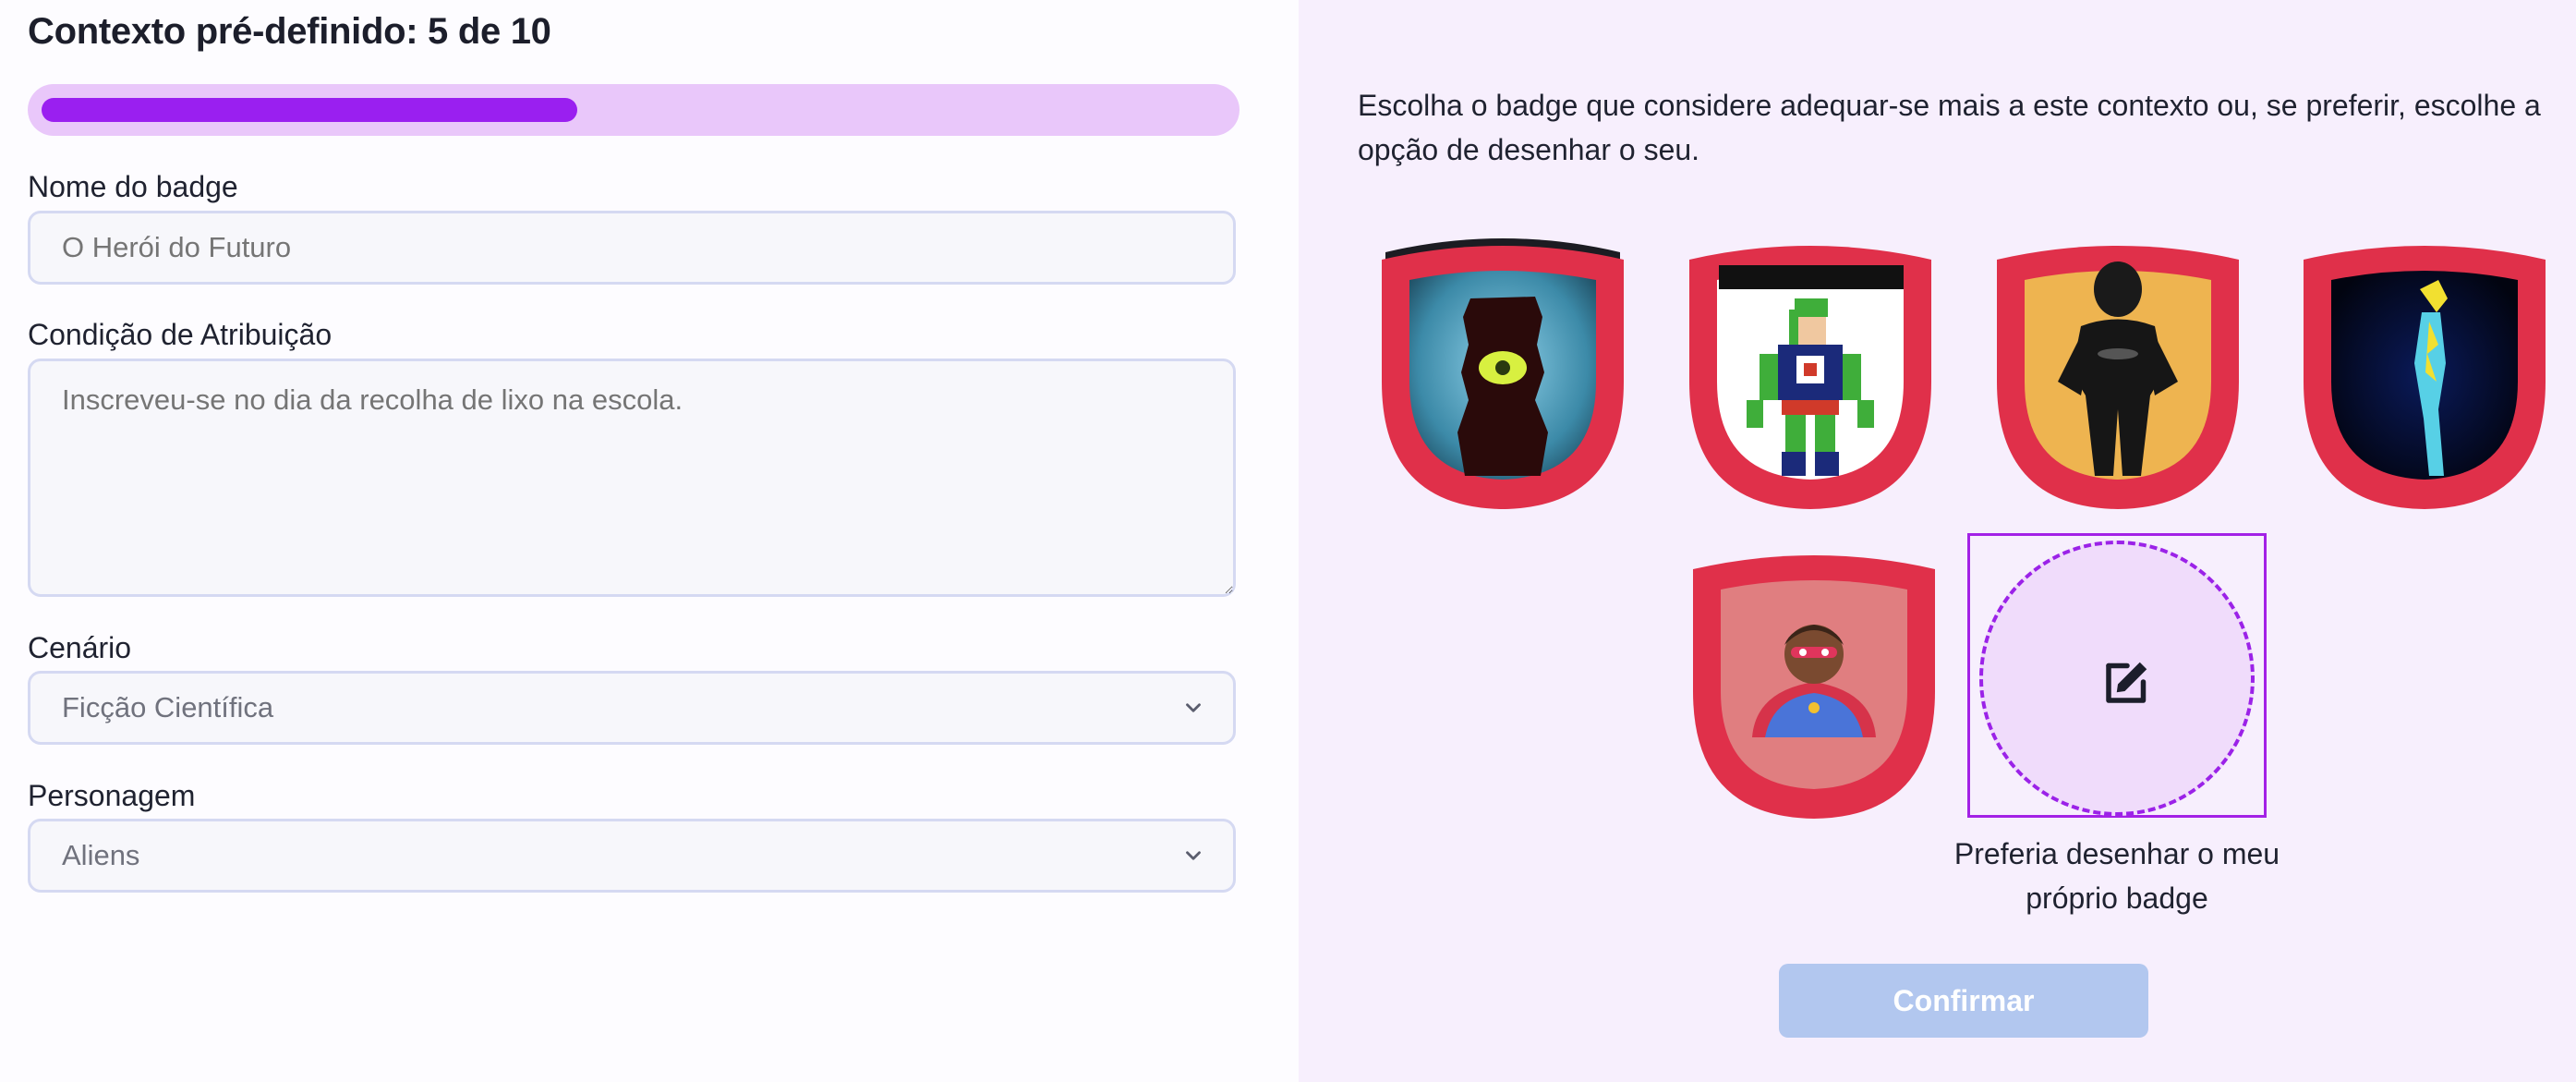  I want to click on character-select: Aliens, so click(632, 856).